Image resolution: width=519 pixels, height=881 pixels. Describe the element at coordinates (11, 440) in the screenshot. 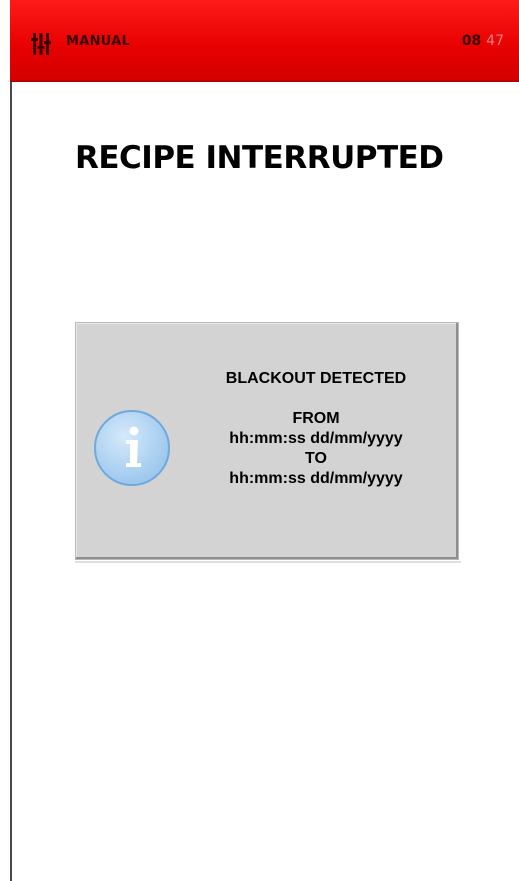

I see `left-frame-border` at that location.